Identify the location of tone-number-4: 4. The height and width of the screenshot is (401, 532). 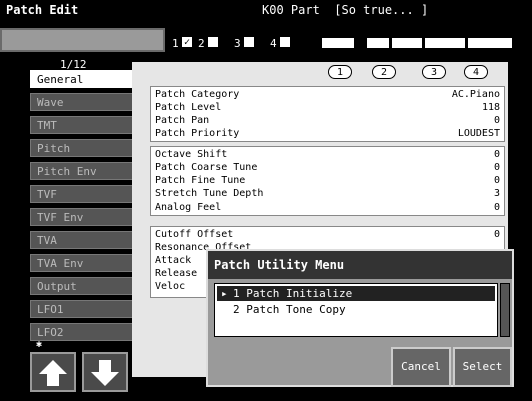
(273, 43).